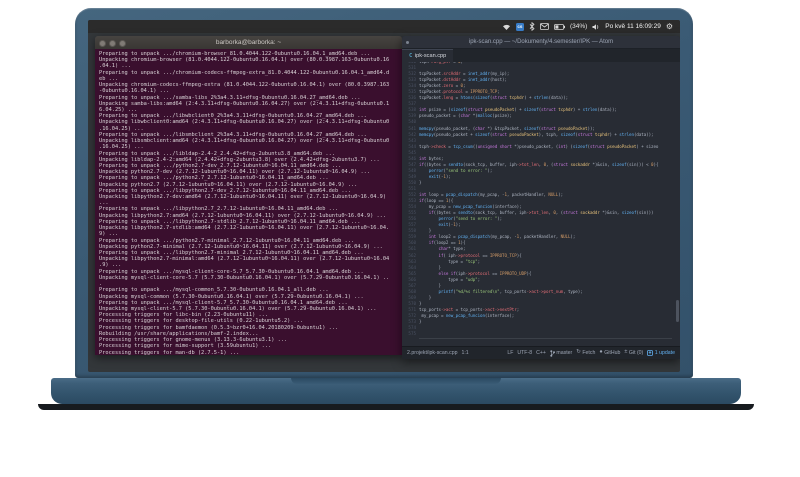 The width and height of the screenshot is (800, 477). What do you see at coordinates (669, 26) in the screenshot?
I see `session-gear-icon: ⚙` at bounding box center [669, 26].